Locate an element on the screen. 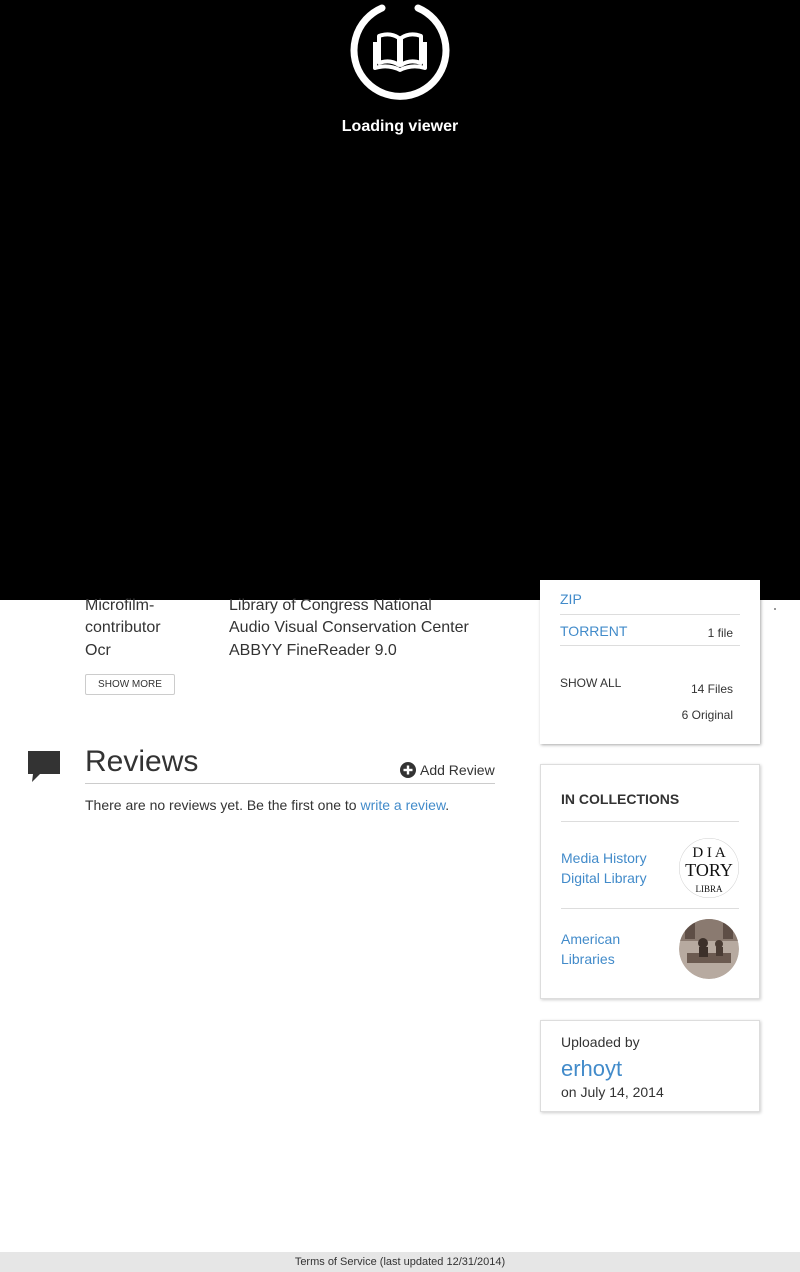  upload-date-prefix: on is located at coordinates (569, 1092).